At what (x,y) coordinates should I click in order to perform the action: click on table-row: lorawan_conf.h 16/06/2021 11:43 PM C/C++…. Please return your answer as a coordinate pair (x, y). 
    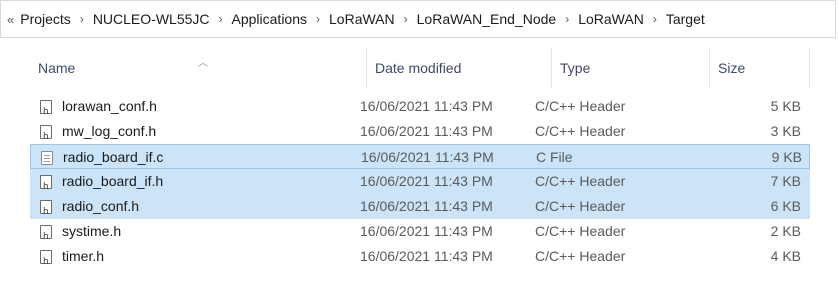
    Looking at the image, I should click on (420, 109).